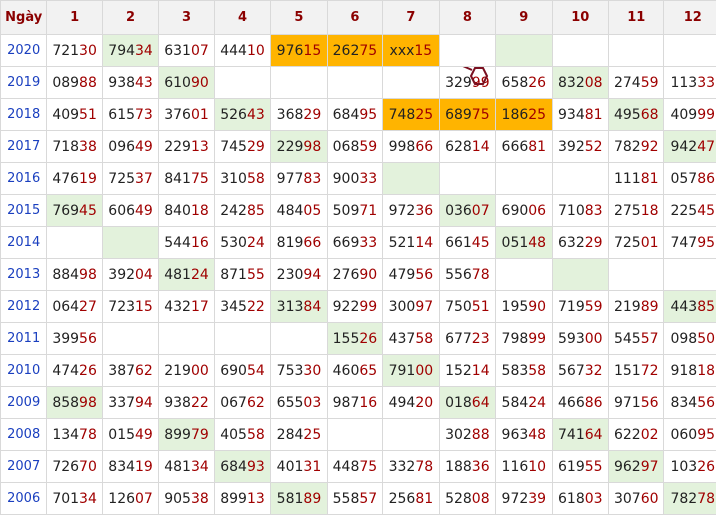 The width and height of the screenshot is (716, 528). What do you see at coordinates (524, 402) in the screenshot?
I see `result-cell: 58424` at bounding box center [524, 402].